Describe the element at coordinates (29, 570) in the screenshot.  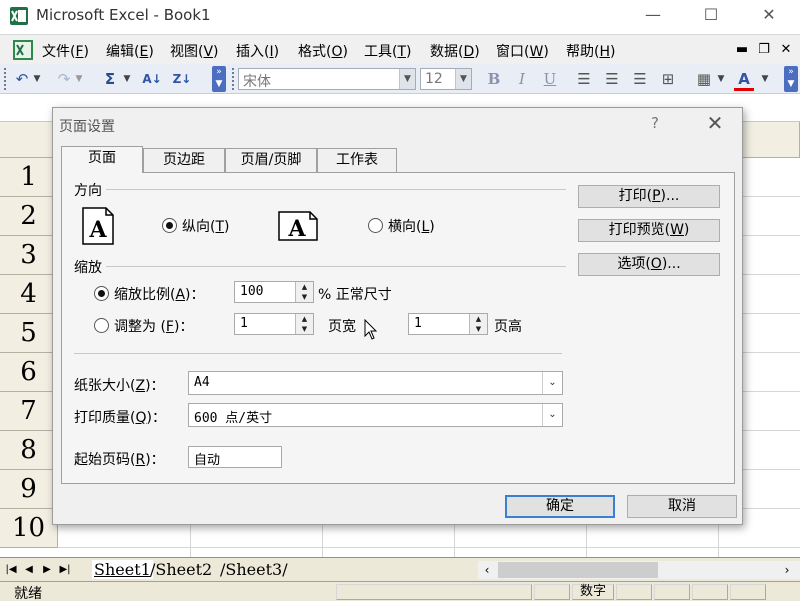
I see `prev-sheet-icon: ◀` at that location.